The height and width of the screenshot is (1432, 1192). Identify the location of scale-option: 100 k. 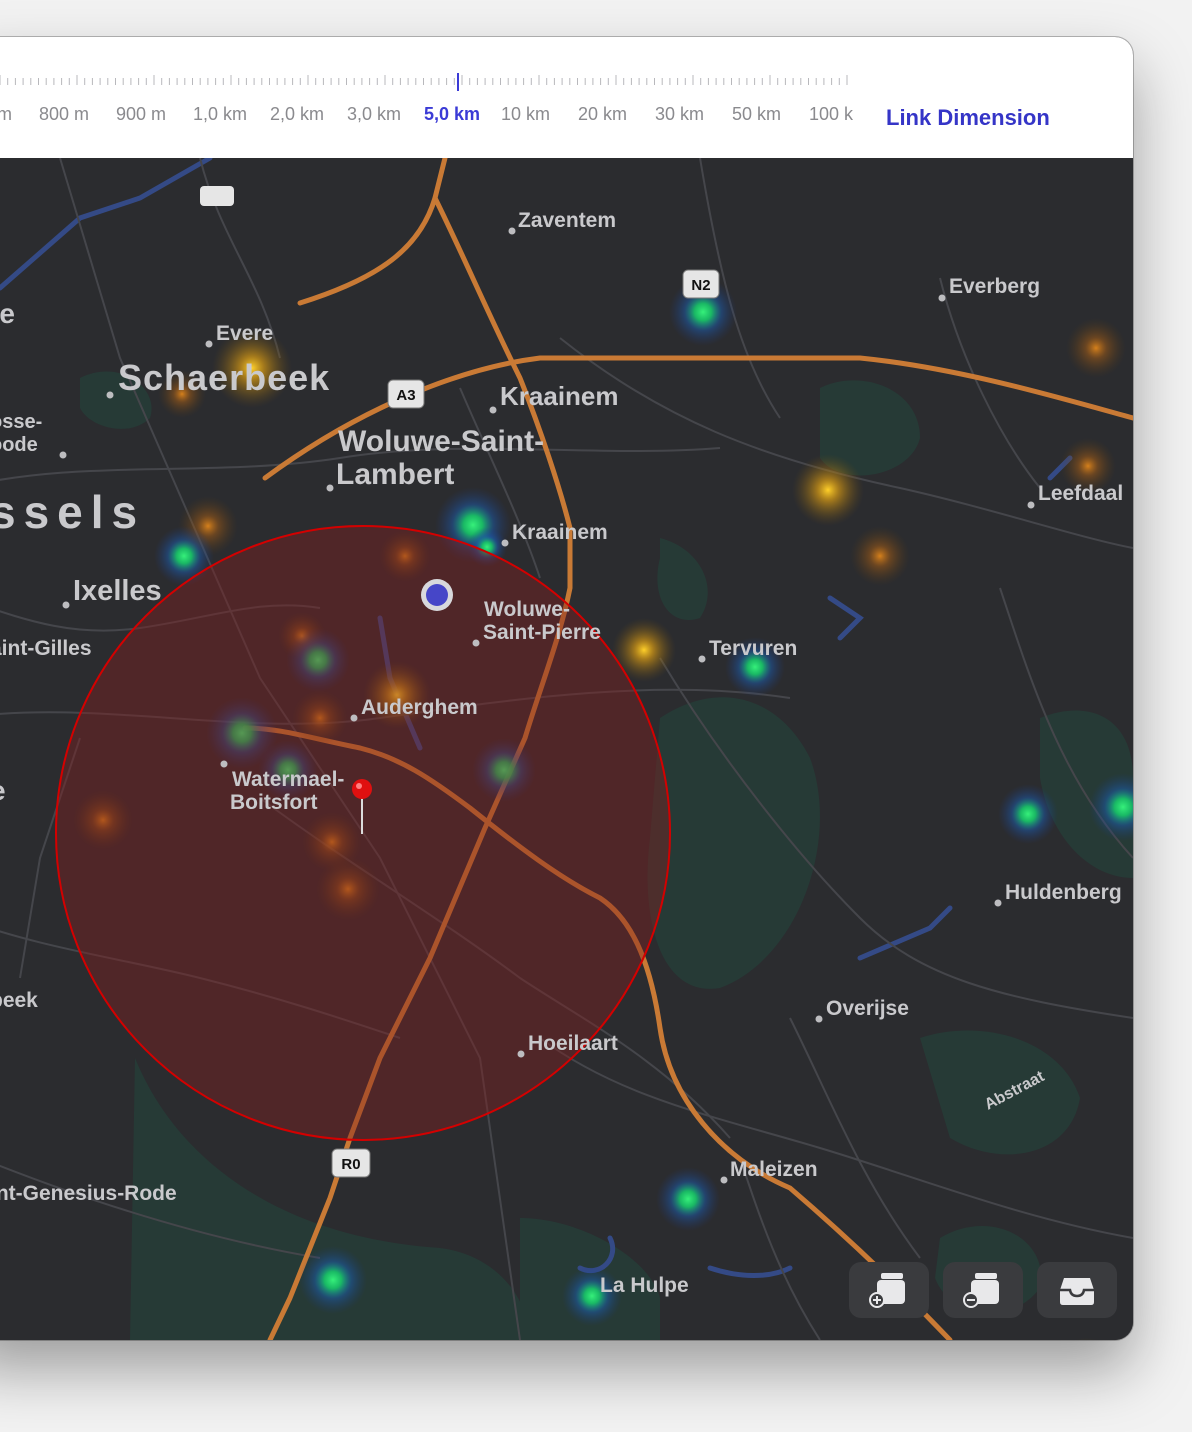
(831, 114).